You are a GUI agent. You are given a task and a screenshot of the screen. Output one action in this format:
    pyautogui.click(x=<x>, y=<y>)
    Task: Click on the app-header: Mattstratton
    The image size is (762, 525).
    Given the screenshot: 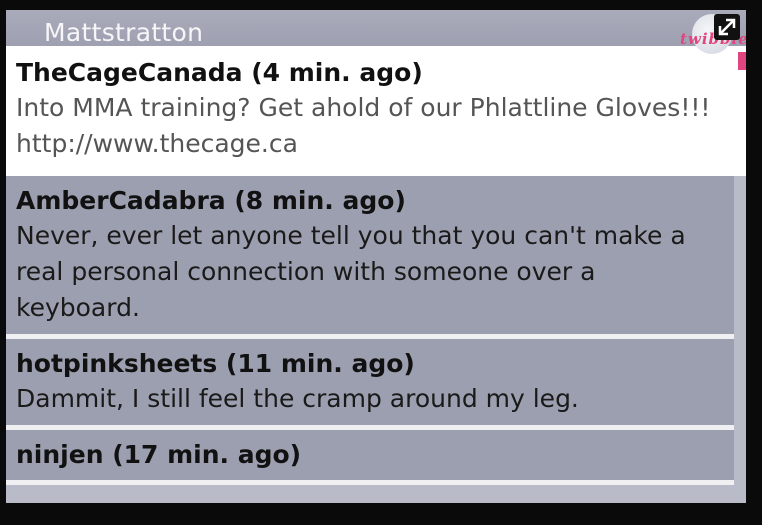 What is the action you would take?
    pyautogui.click(x=376, y=30)
    